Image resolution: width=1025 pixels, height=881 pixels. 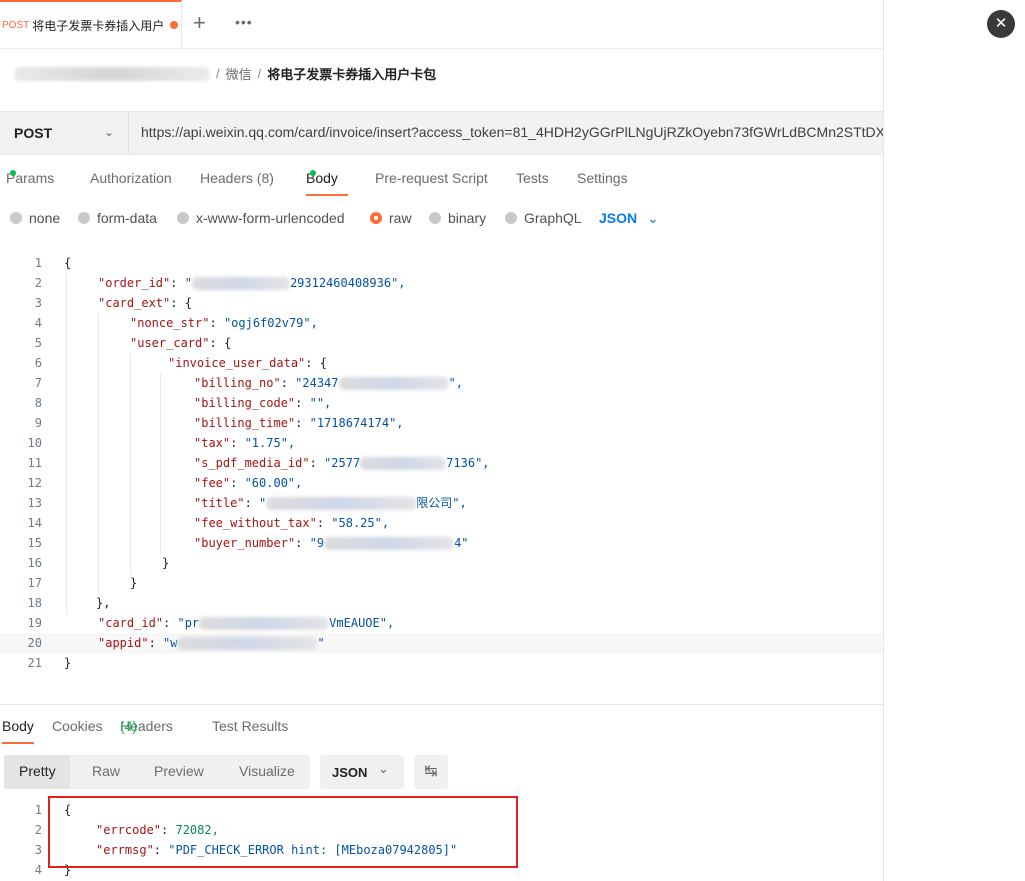 I want to click on line-number: 7, so click(x=38, y=383).